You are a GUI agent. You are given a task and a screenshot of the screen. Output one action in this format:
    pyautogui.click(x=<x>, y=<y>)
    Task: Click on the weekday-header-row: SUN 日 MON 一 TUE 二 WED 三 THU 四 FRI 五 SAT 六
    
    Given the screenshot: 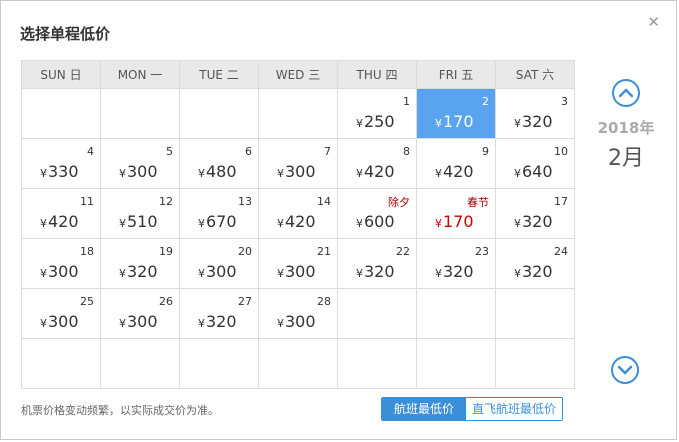 What is the action you would take?
    pyautogui.click(x=298, y=74)
    